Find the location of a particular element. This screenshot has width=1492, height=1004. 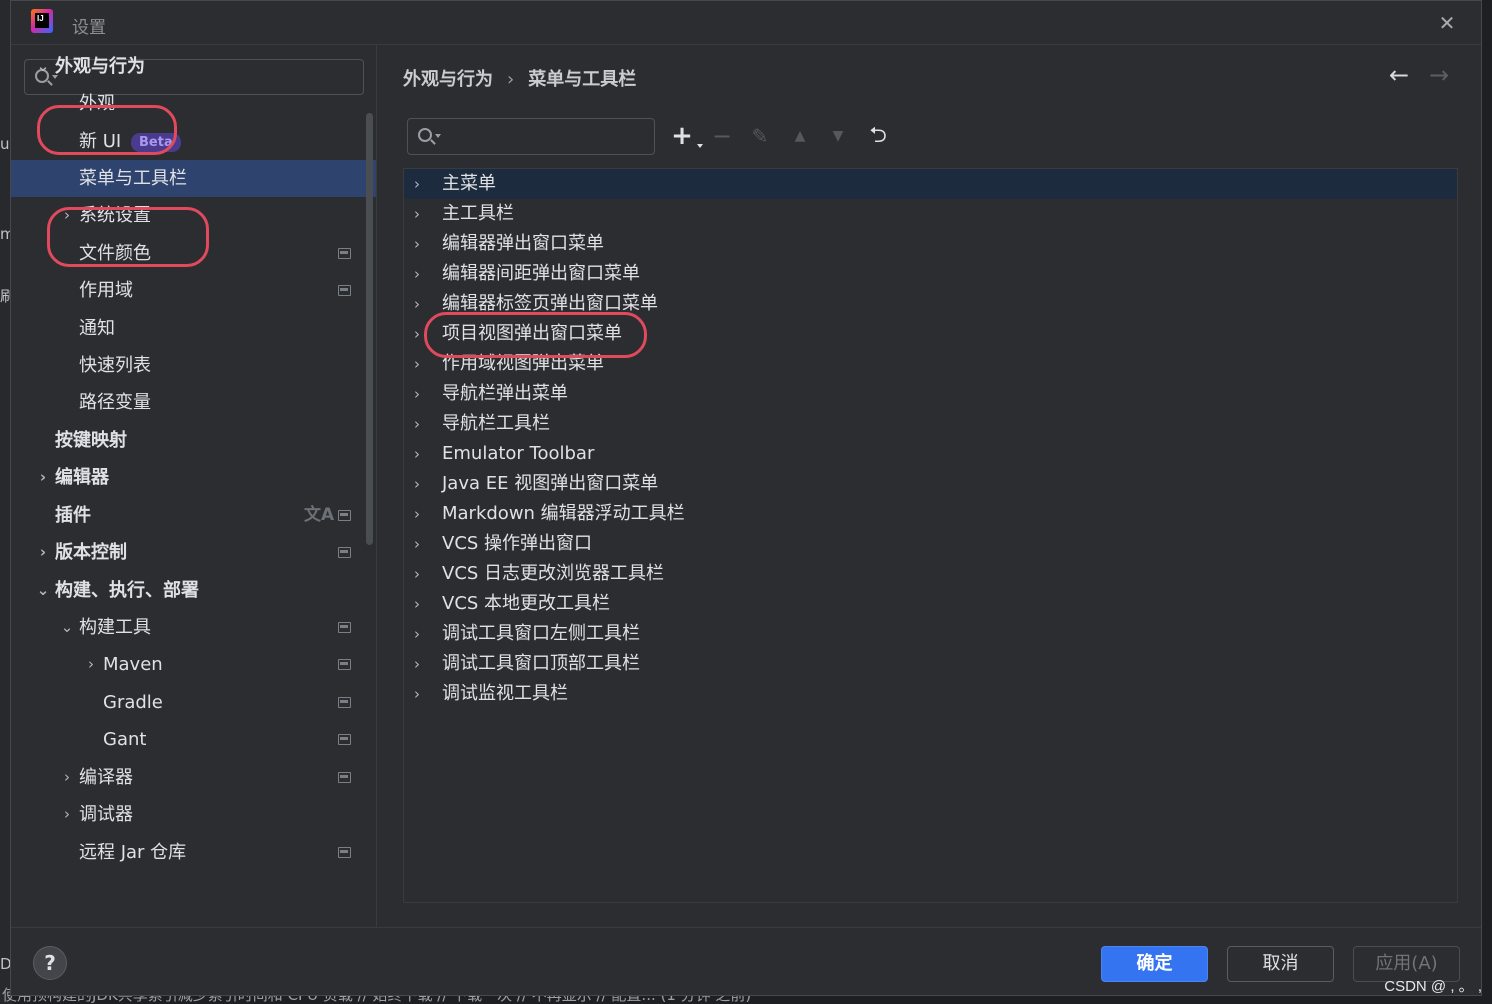

menu-list-item: › 调试工具窗口左侧工具栏 is located at coordinates (930, 634).